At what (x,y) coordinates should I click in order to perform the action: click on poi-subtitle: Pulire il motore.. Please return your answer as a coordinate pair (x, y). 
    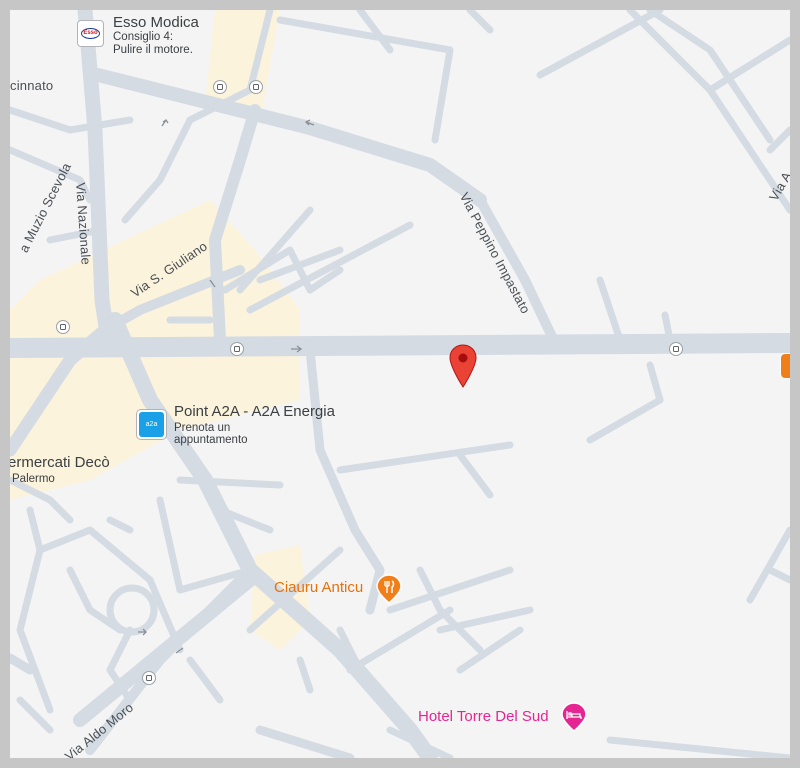
    Looking at the image, I should click on (153, 50).